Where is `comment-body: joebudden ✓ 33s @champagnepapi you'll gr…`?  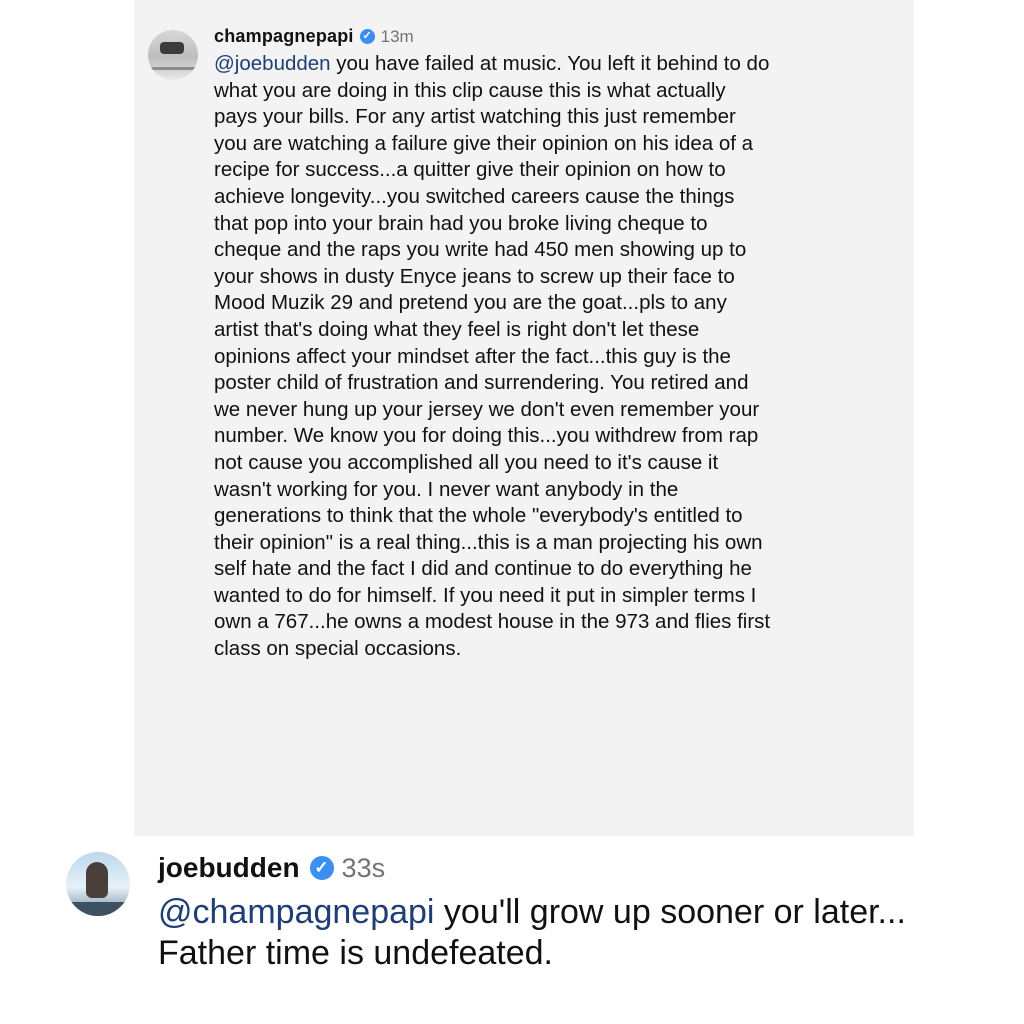
comment-body: joebudden ✓ 33s @champagnepapi you'll gr… is located at coordinates (582, 913).